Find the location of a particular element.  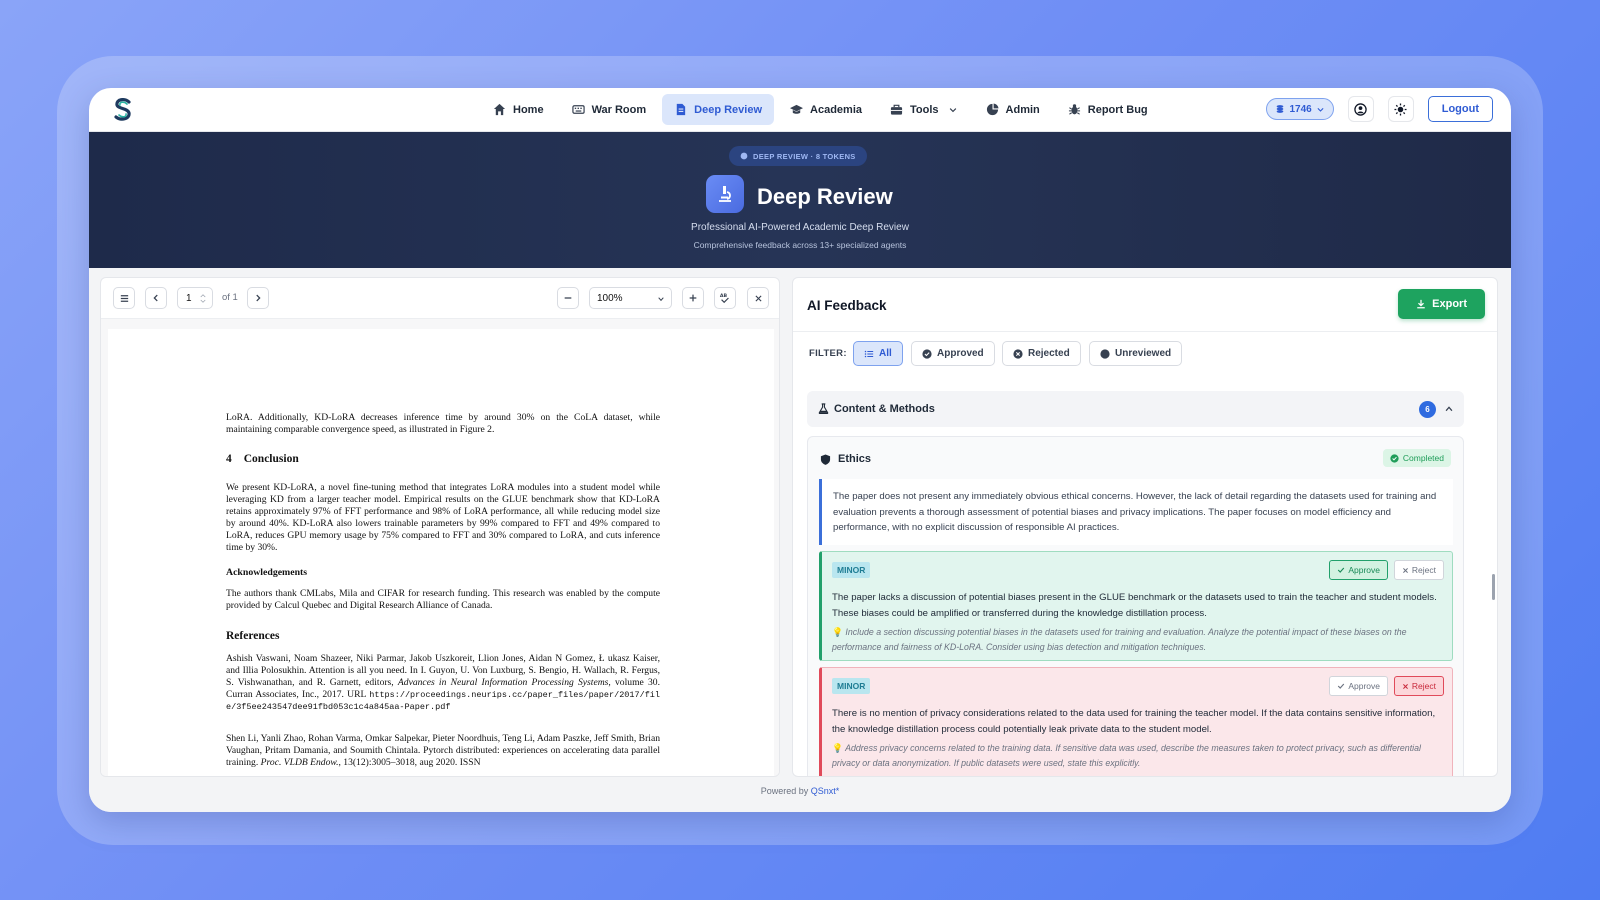

top-nav: Home War Room Deep Review Academia Tools is located at coordinates (800, 110).